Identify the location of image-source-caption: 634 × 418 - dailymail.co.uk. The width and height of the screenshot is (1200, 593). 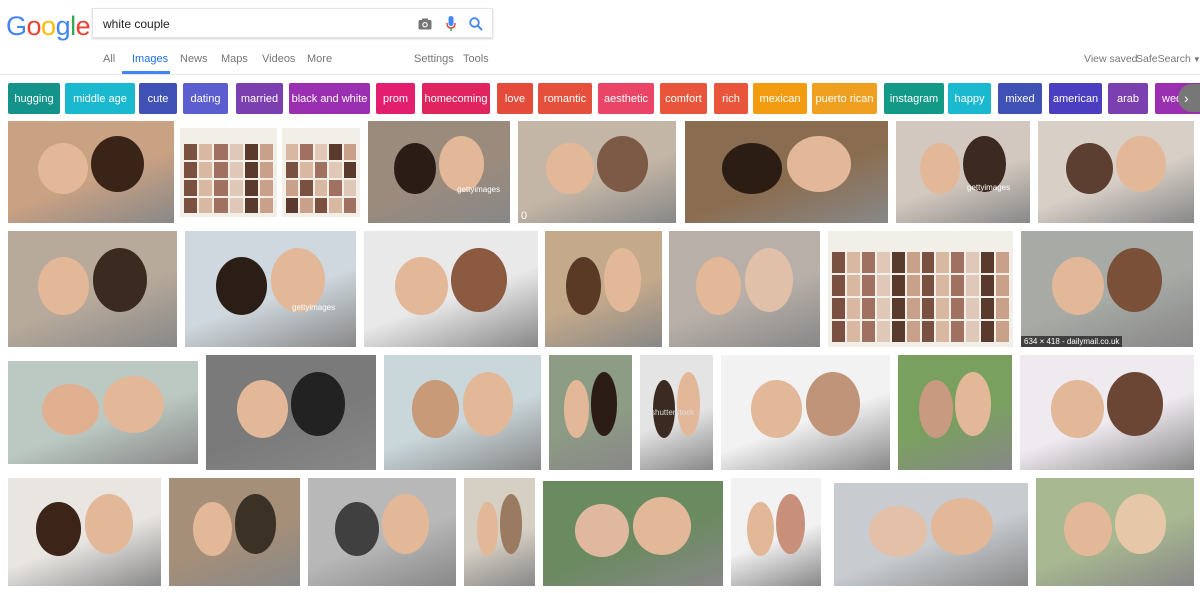
(1072, 341).